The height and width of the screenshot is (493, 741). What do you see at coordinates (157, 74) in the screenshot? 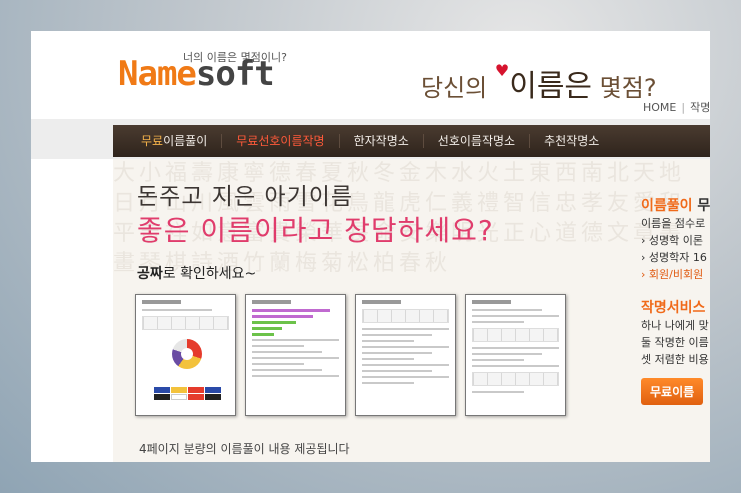
I see `logo-name: Name` at bounding box center [157, 74].